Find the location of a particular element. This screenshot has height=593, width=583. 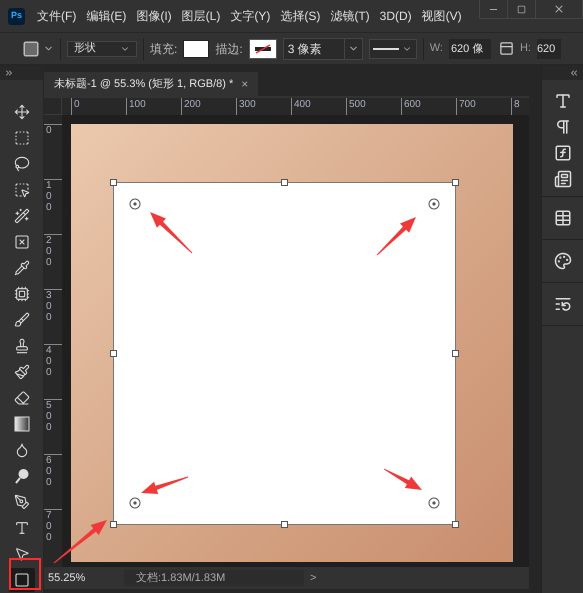

document-size: 文档:1.83M/1.83M is located at coordinates (214, 578).